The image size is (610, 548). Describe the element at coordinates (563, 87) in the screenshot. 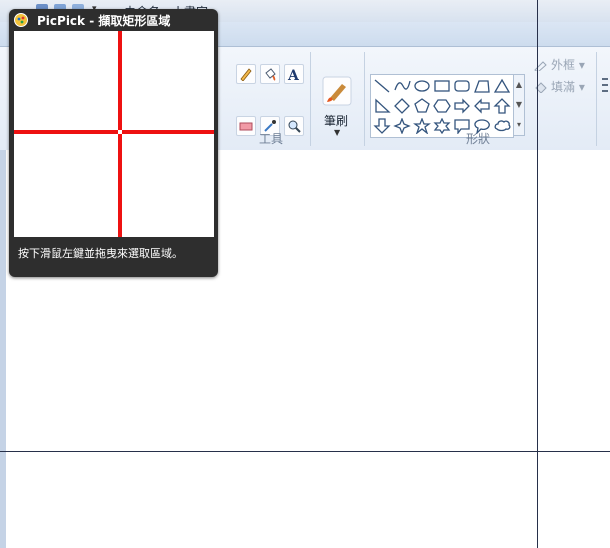

I see `fill-label: 填滿` at that location.